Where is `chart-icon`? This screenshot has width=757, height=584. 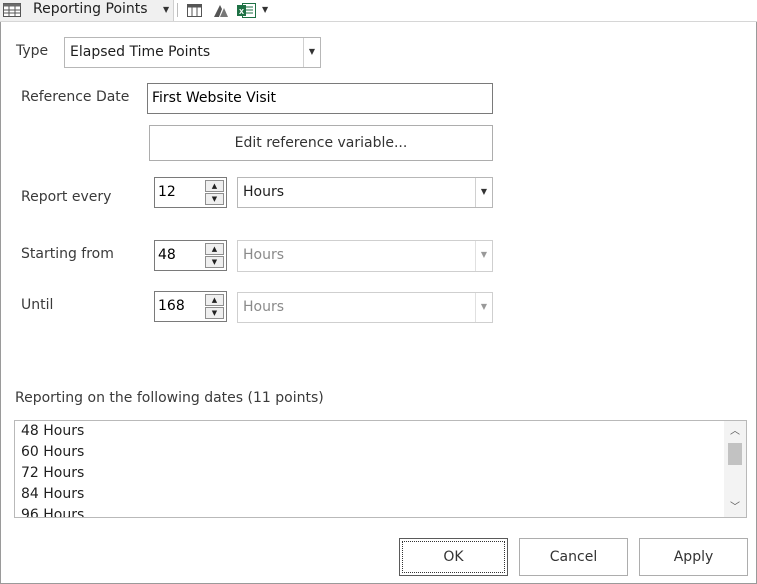 chart-icon is located at coordinates (221, 10).